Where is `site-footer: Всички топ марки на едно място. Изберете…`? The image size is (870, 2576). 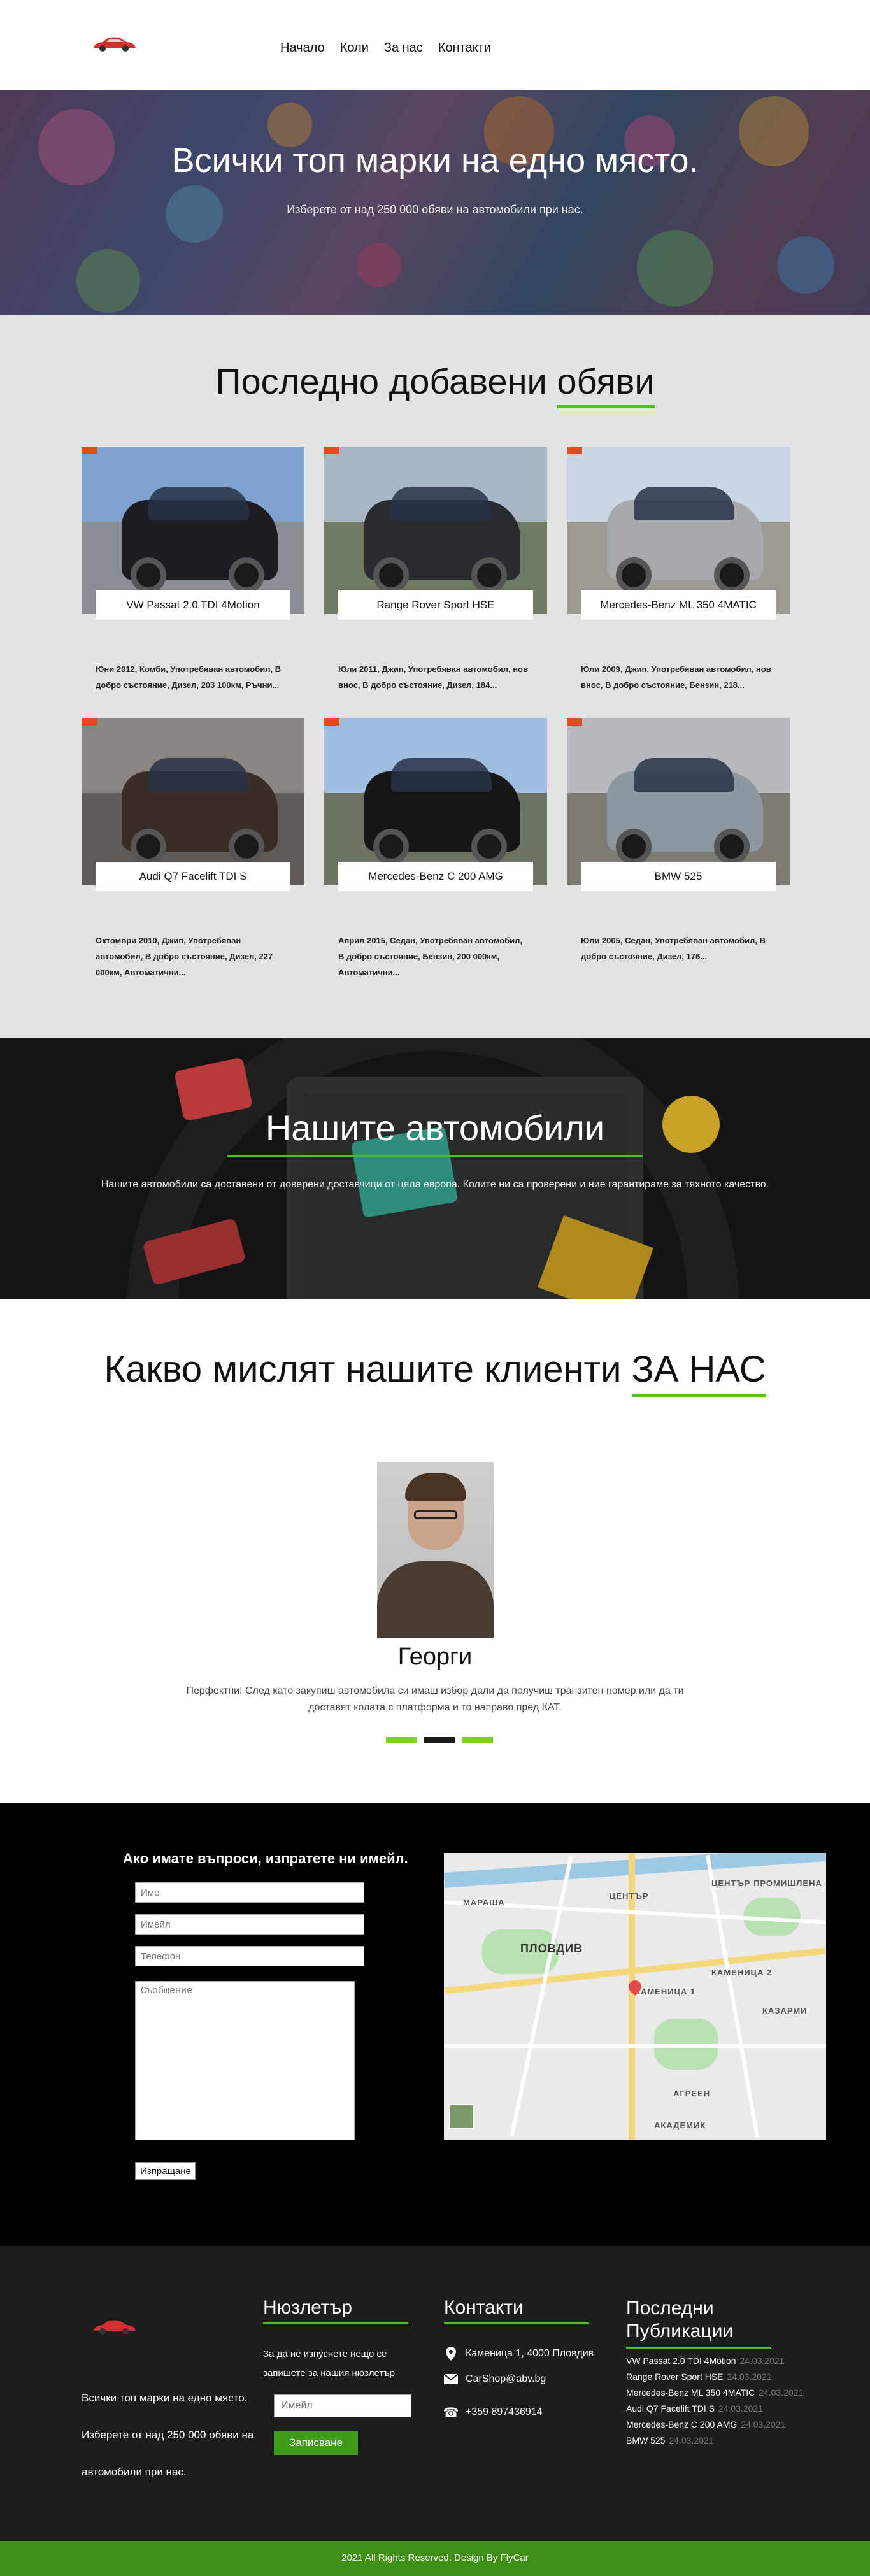 site-footer: Всички топ марки на едно място. Изберете… is located at coordinates (435, 2393).